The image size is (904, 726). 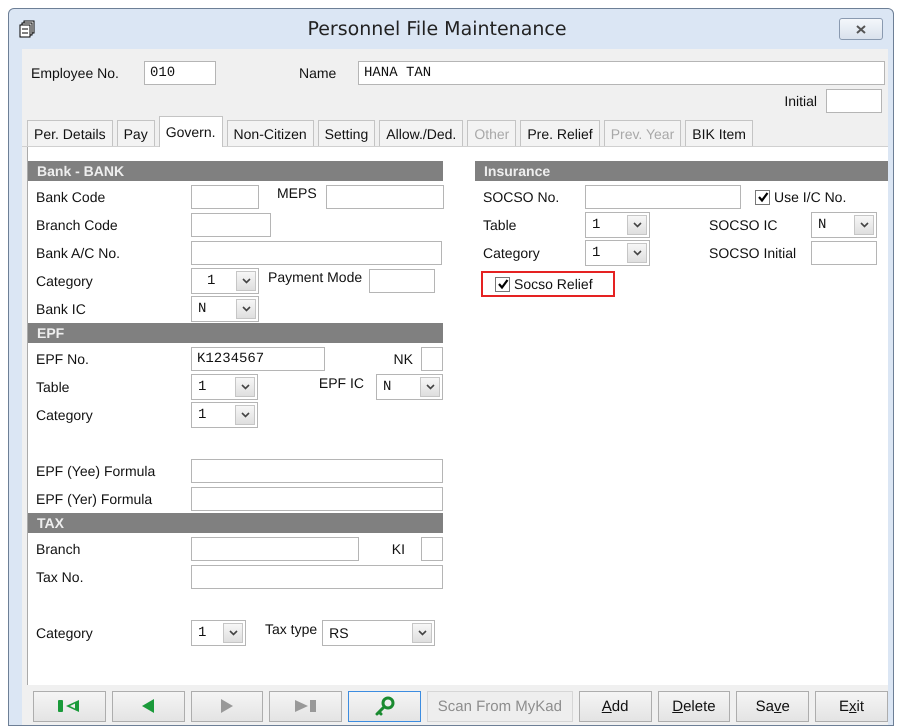 What do you see at coordinates (437, 29) in the screenshot?
I see `window-title: Personnel File Maintenance` at bounding box center [437, 29].